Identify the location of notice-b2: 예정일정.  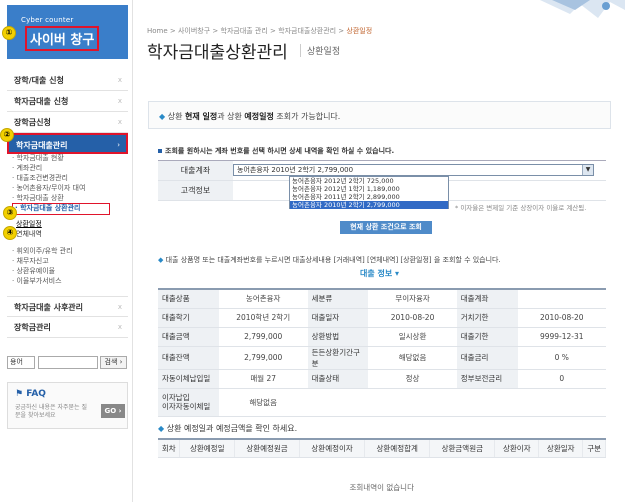
(259, 116).